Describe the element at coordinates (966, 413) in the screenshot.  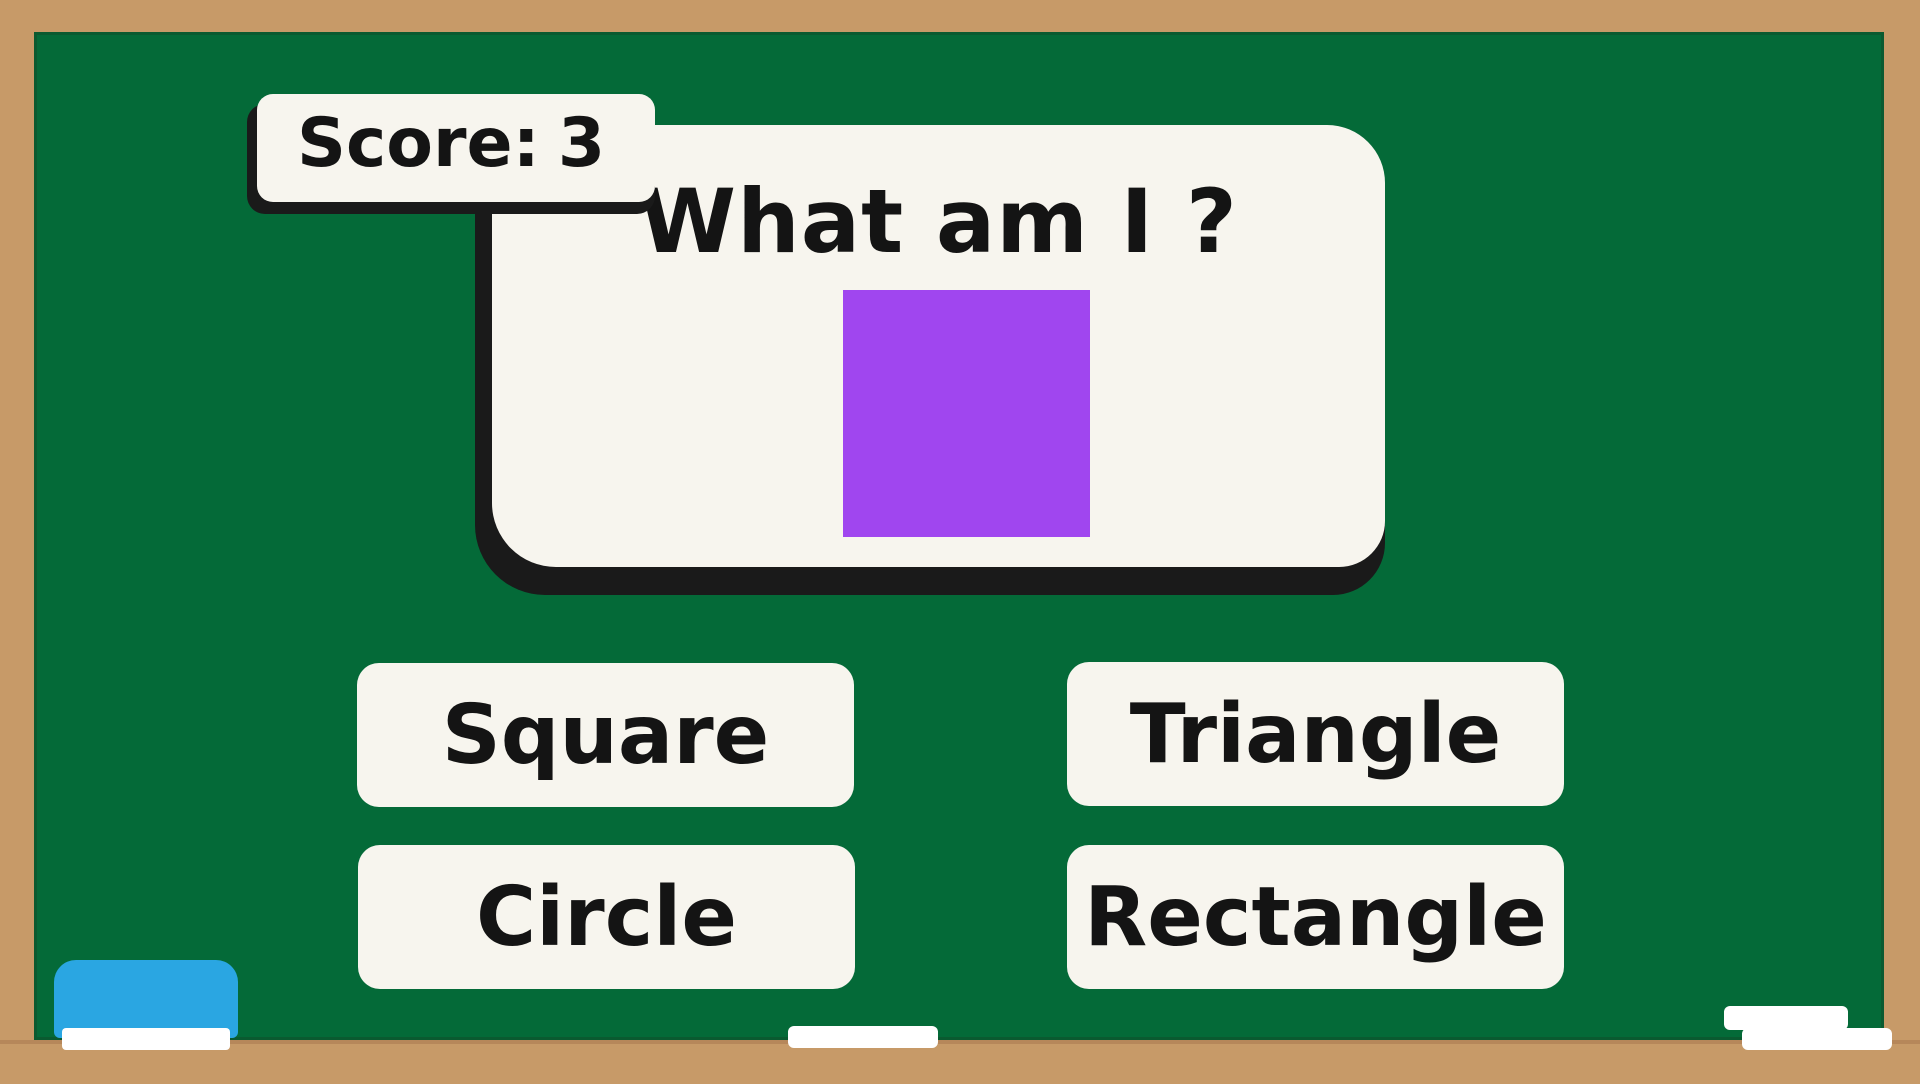
I see `shape-square` at that location.